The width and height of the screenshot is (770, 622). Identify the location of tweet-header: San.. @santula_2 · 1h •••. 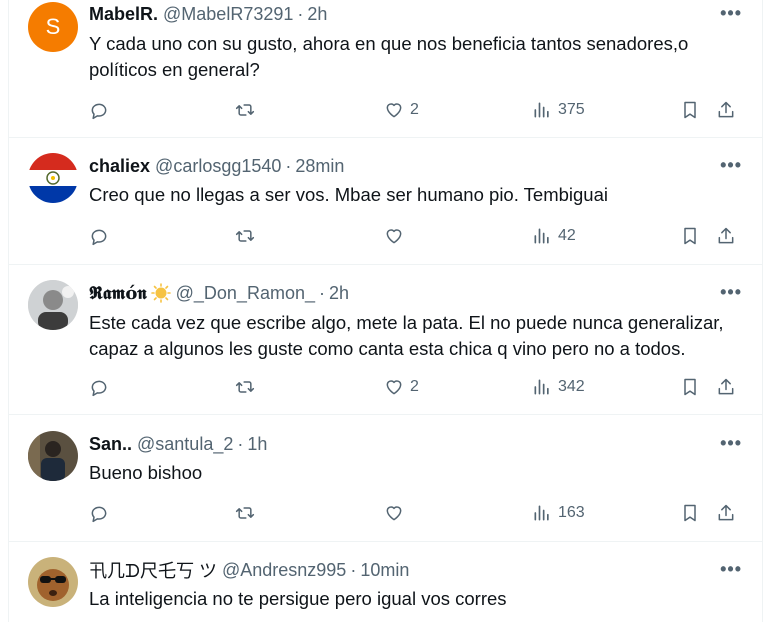
(415, 444).